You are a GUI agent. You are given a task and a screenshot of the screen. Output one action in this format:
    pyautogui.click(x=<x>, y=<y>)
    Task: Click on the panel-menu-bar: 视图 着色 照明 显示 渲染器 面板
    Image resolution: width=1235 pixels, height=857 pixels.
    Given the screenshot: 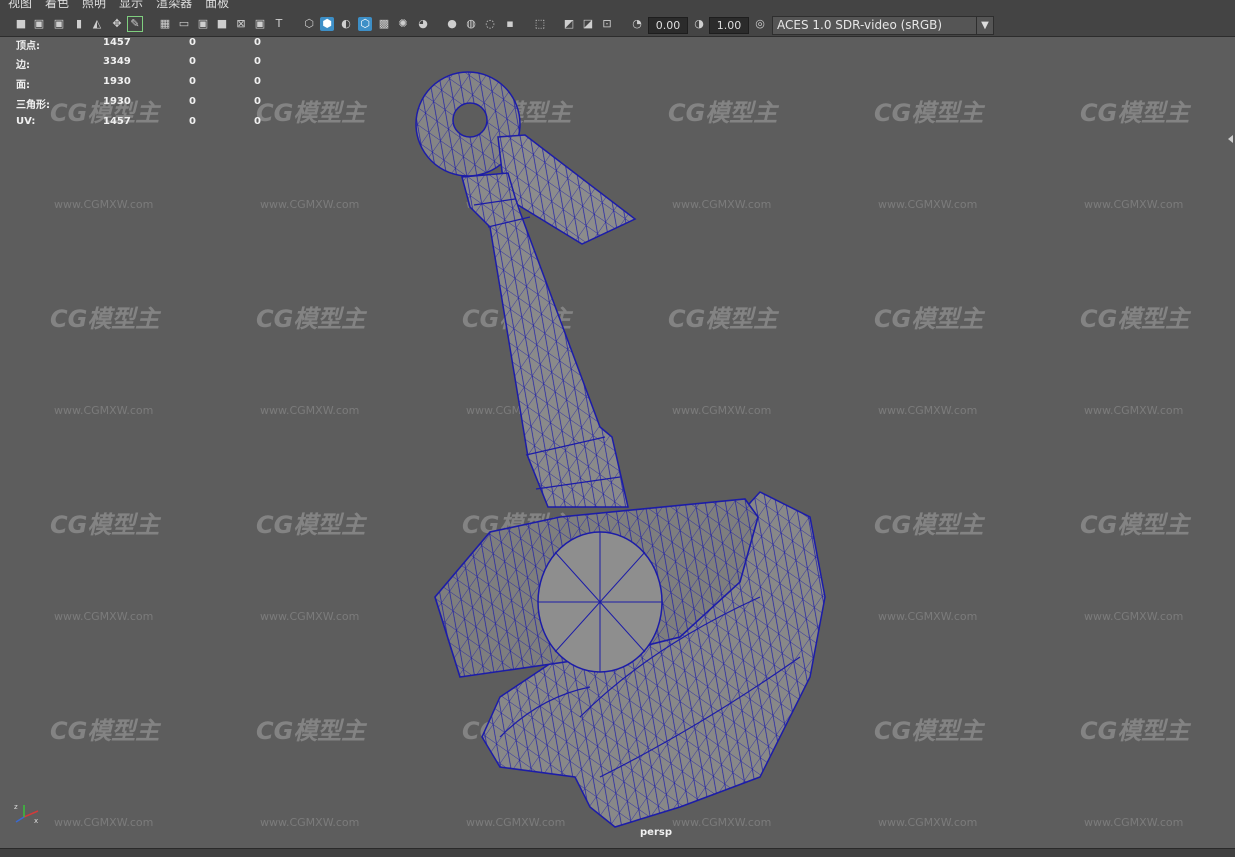 What is the action you would take?
    pyautogui.click(x=617, y=7)
    